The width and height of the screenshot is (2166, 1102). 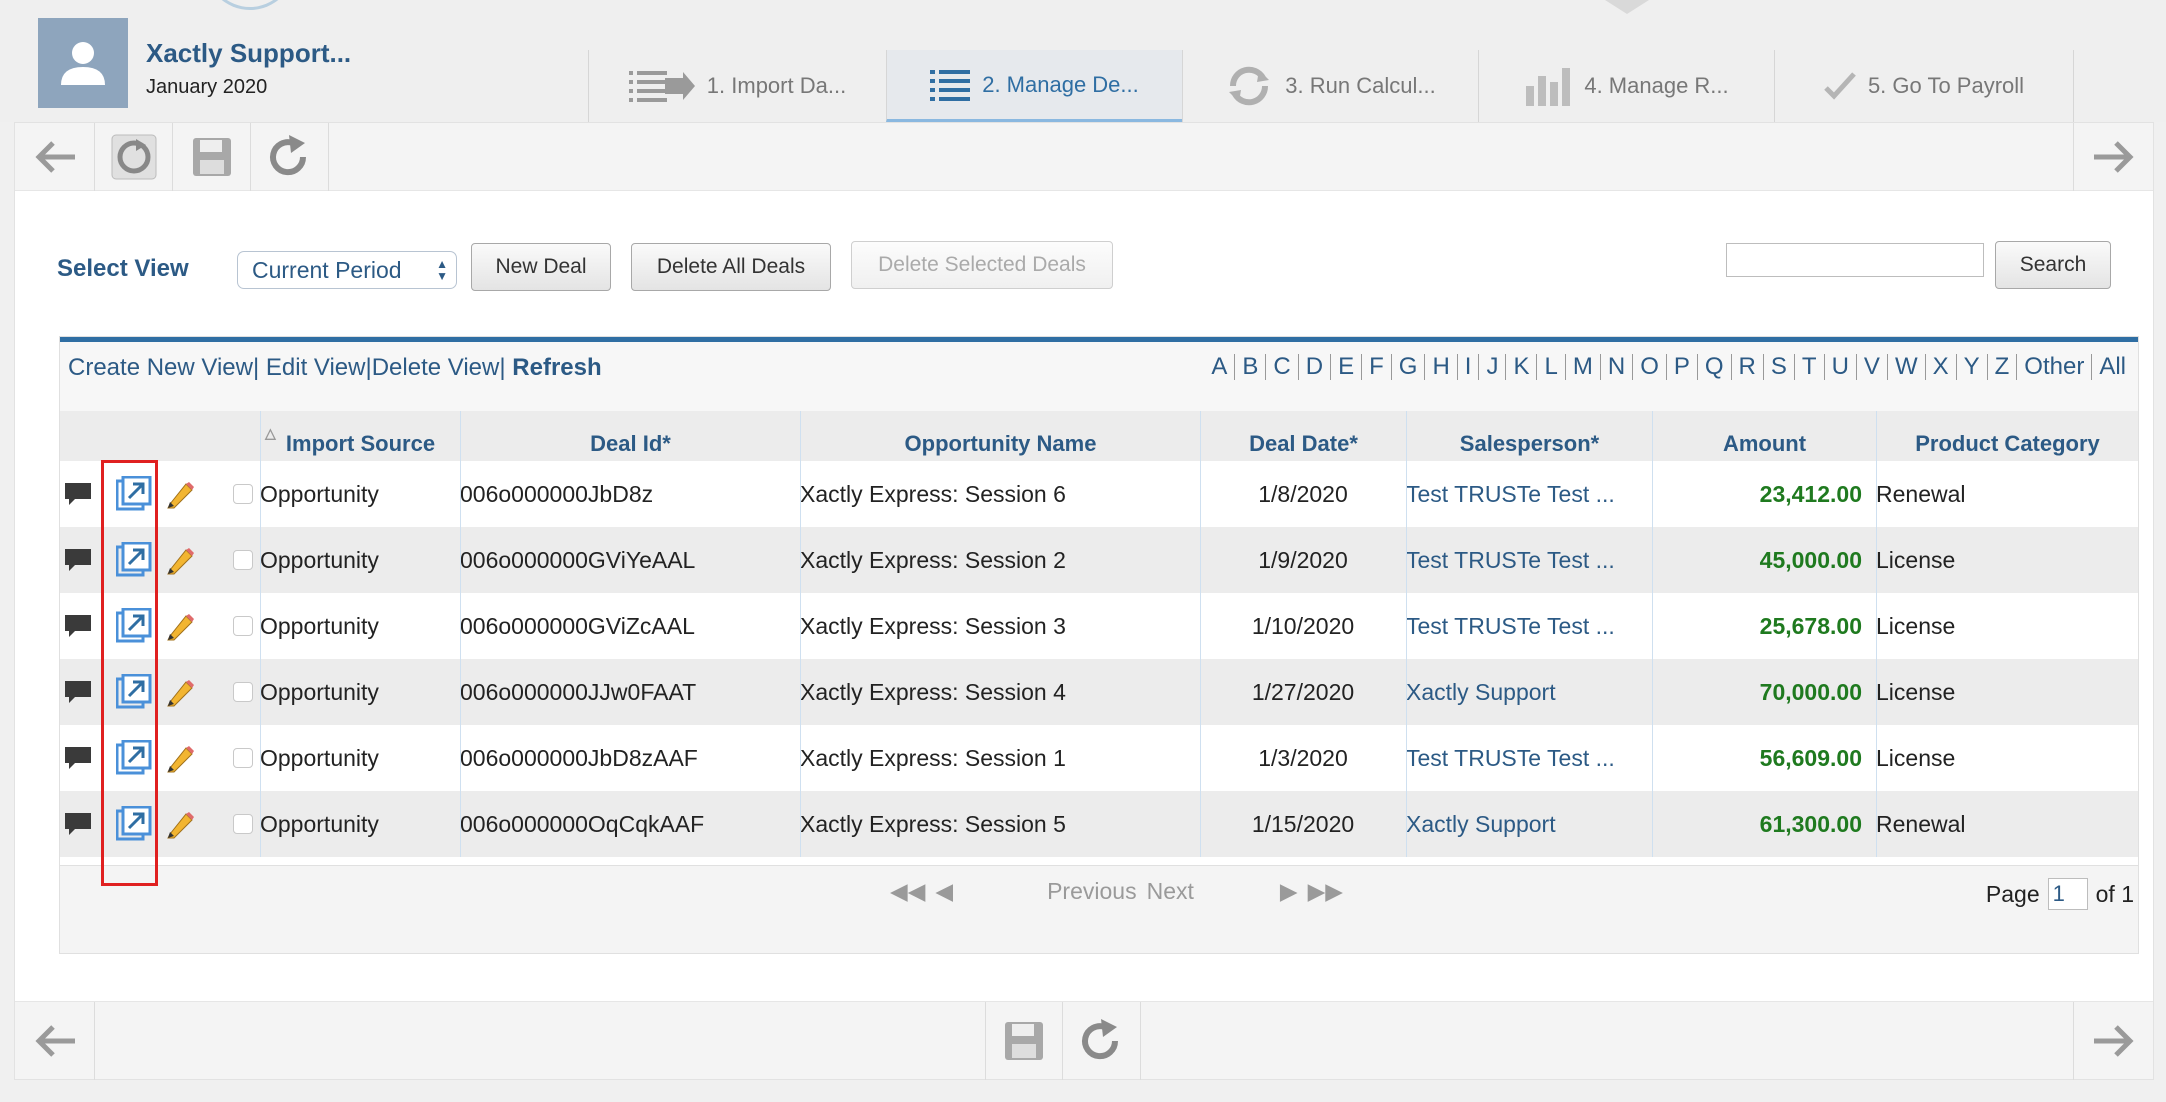 I want to click on alpha-filter-x: X, so click(x=1941, y=367).